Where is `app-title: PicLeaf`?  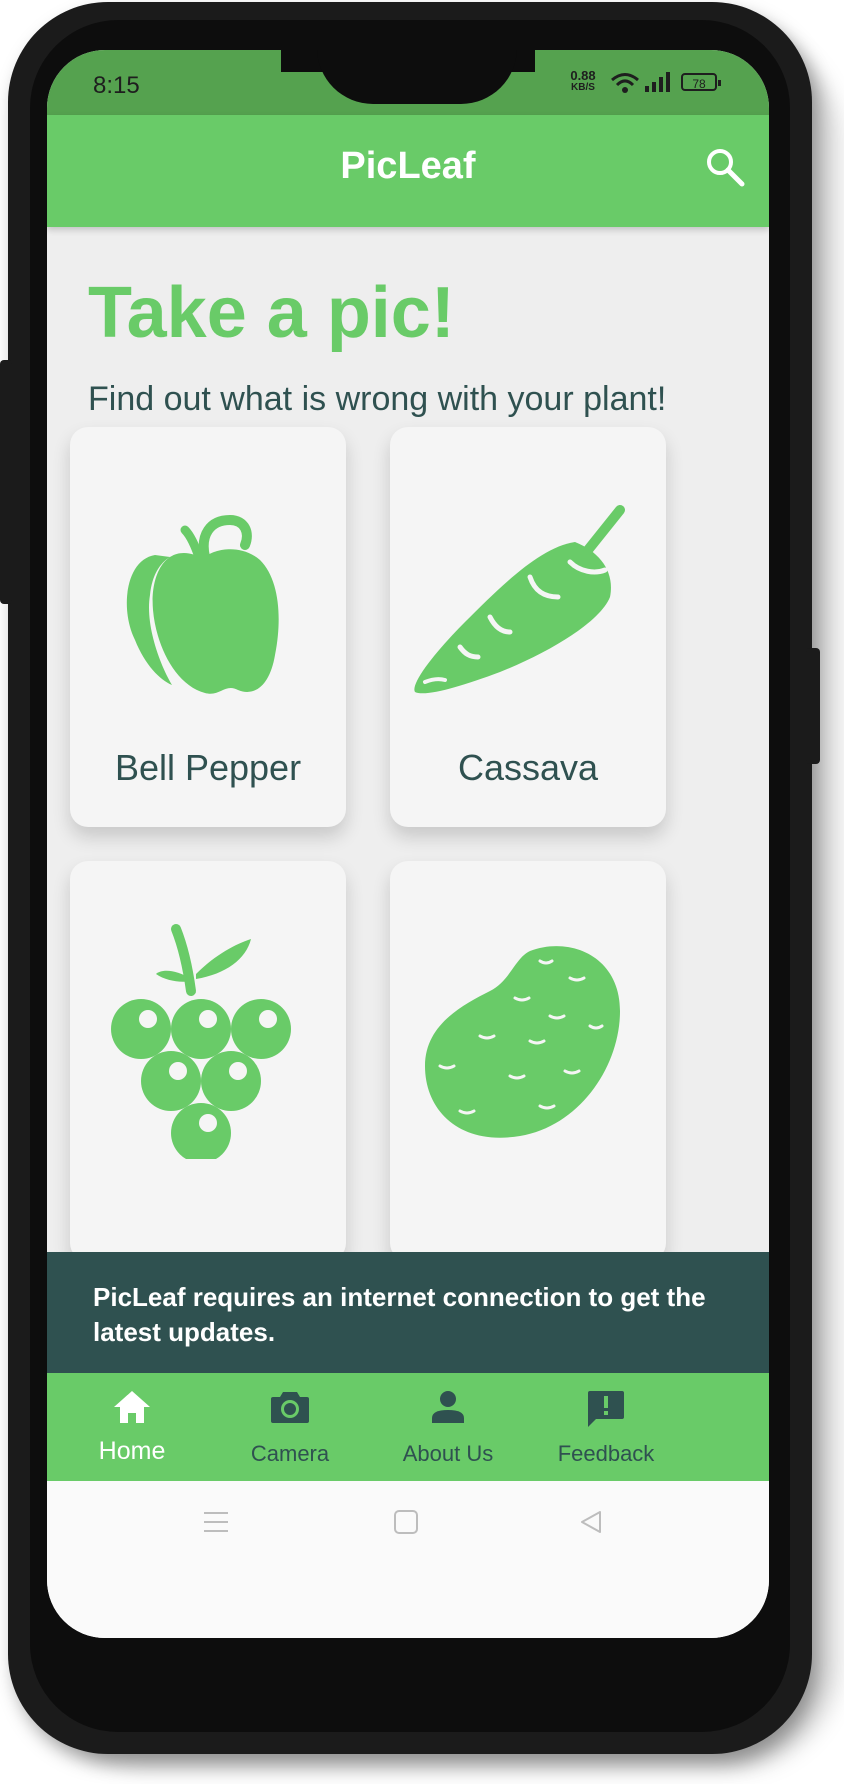
app-title: PicLeaf is located at coordinates (408, 166).